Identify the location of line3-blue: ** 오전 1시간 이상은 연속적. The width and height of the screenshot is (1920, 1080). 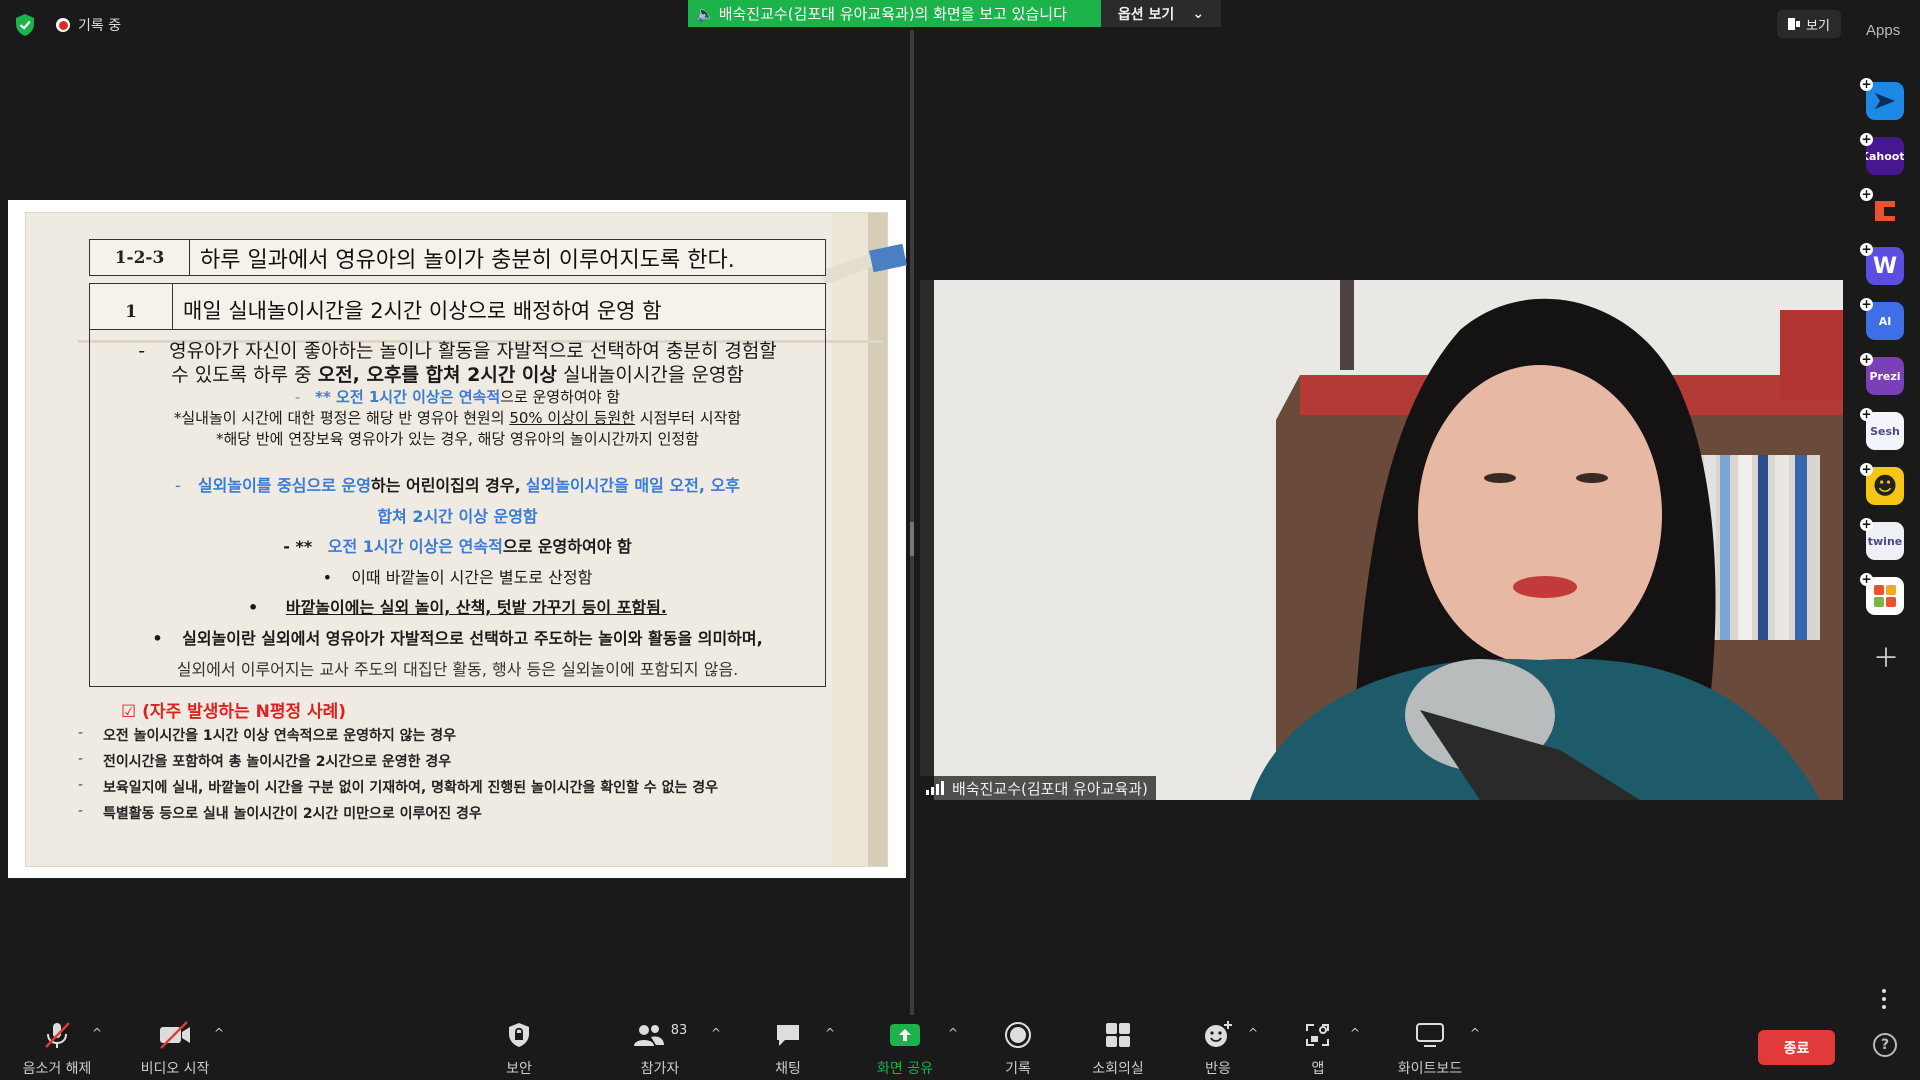
(408, 397).